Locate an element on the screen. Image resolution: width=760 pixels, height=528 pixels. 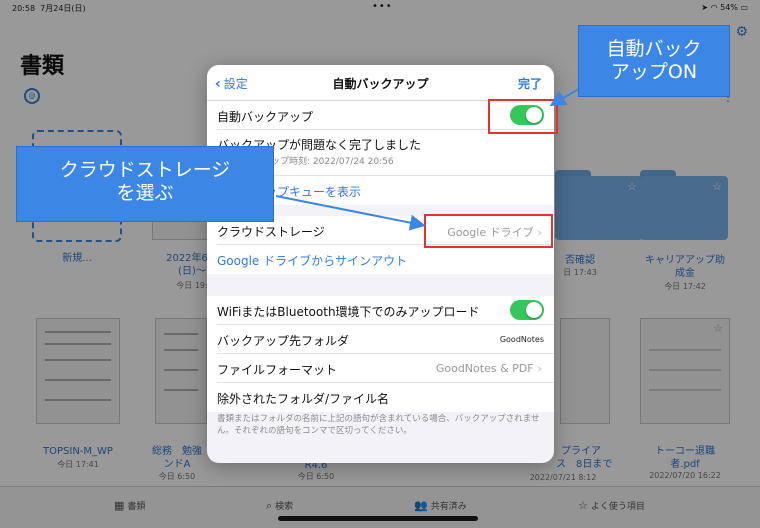
callout-auto-backup-on: 自動バック アップON is located at coordinates (654, 61).